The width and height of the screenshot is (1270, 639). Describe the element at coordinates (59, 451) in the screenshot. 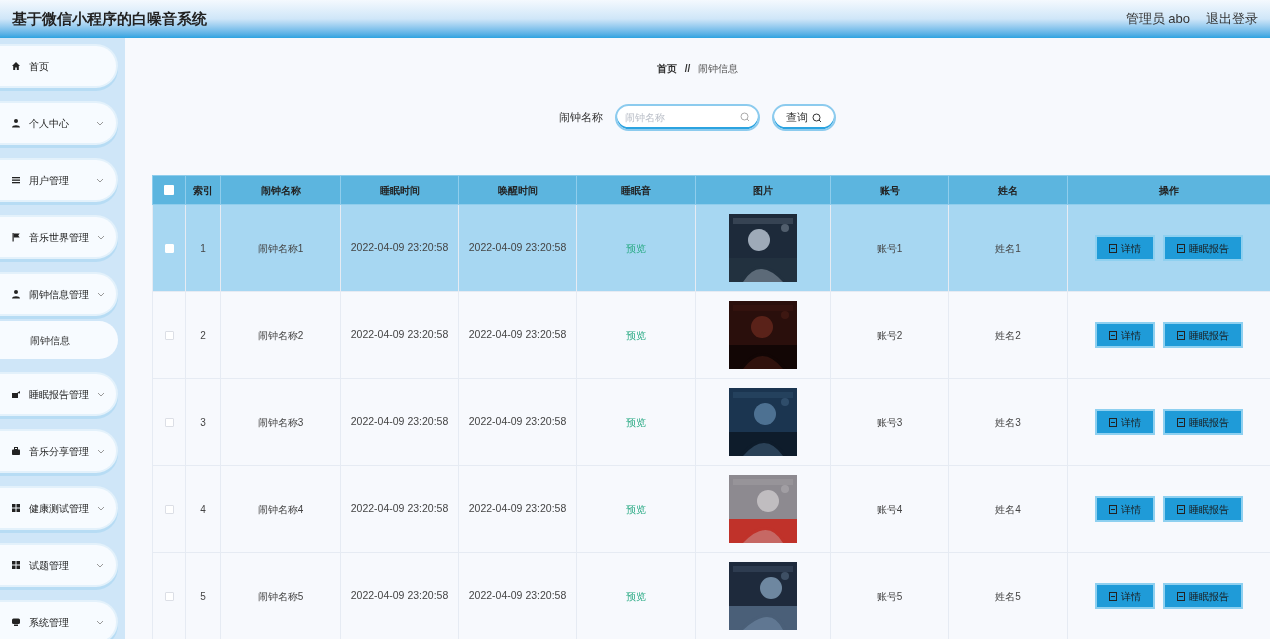

I see `sidebar-item: 音乐分享管理` at that location.